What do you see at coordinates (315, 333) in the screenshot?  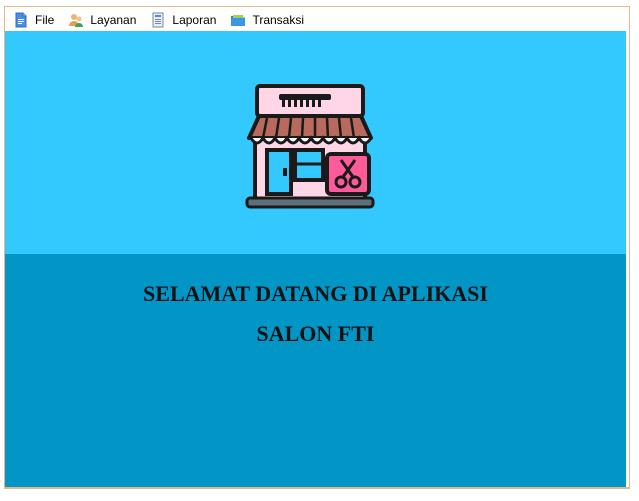 I see `welcome-subtitle: SALON FTI` at bounding box center [315, 333].